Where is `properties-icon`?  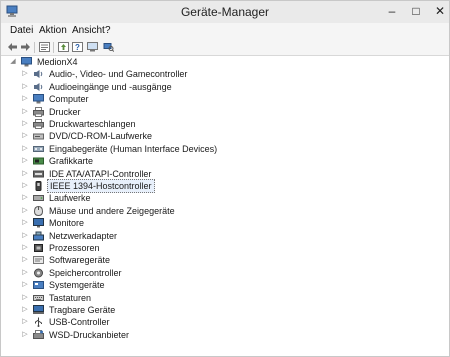
properties-icon is located at coordinates (44, 47).